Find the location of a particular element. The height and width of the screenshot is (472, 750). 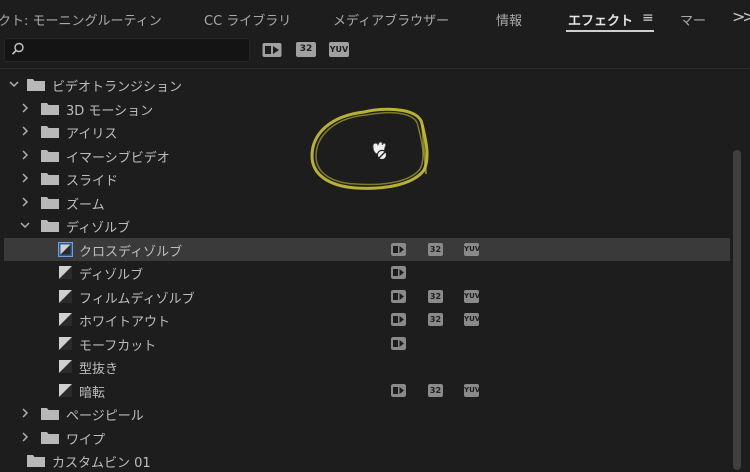

tree-folder-row: カスタムビン 01 is located at coordinates (365, 460).